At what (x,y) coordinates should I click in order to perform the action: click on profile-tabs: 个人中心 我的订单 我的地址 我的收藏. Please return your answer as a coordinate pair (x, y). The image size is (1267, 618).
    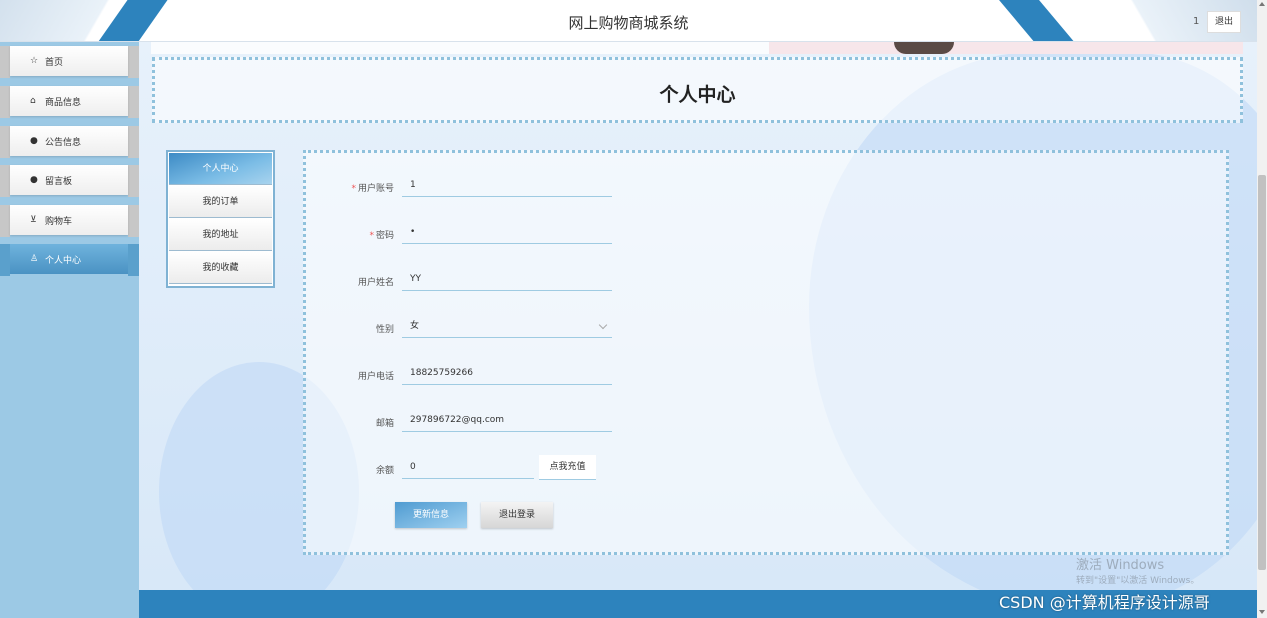
    Looking at the image, I should click on (220, 219).